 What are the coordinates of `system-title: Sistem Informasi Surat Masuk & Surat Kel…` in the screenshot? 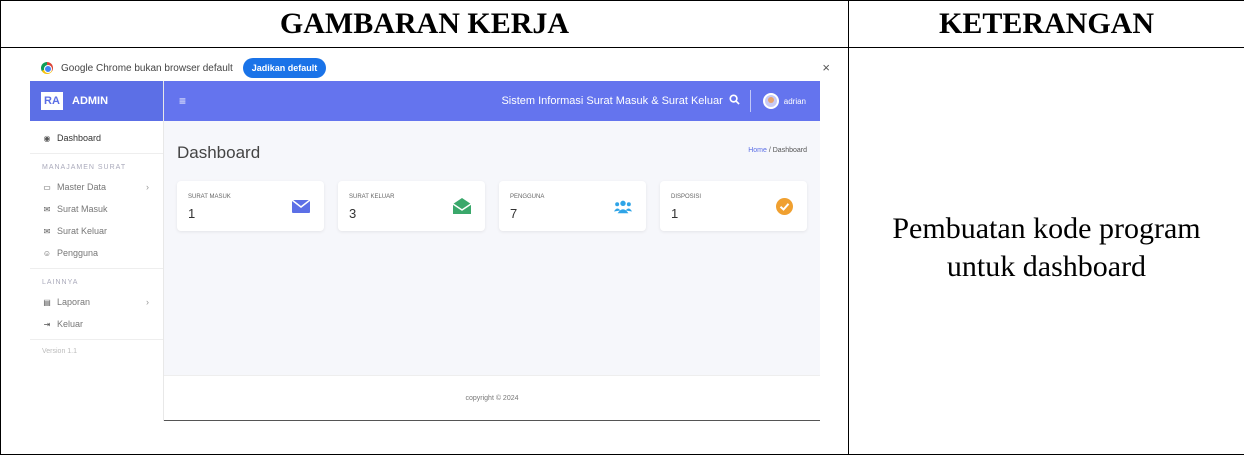 It's located at (612, 101).